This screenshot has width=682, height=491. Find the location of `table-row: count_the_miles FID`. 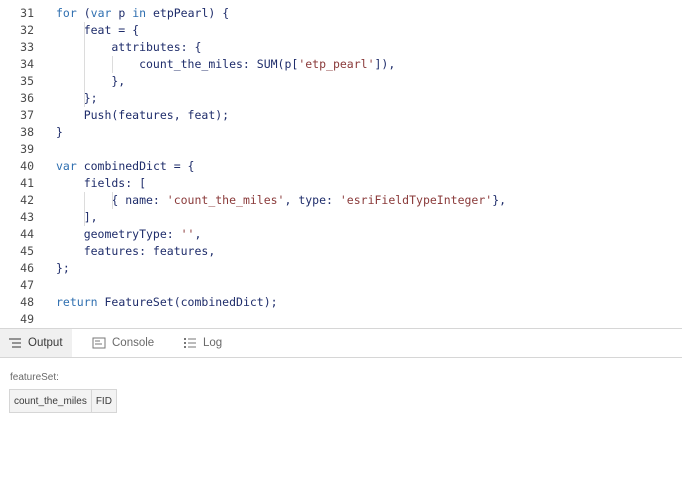

table-row: count_the_miles FID is located at coordinates (63, 401).